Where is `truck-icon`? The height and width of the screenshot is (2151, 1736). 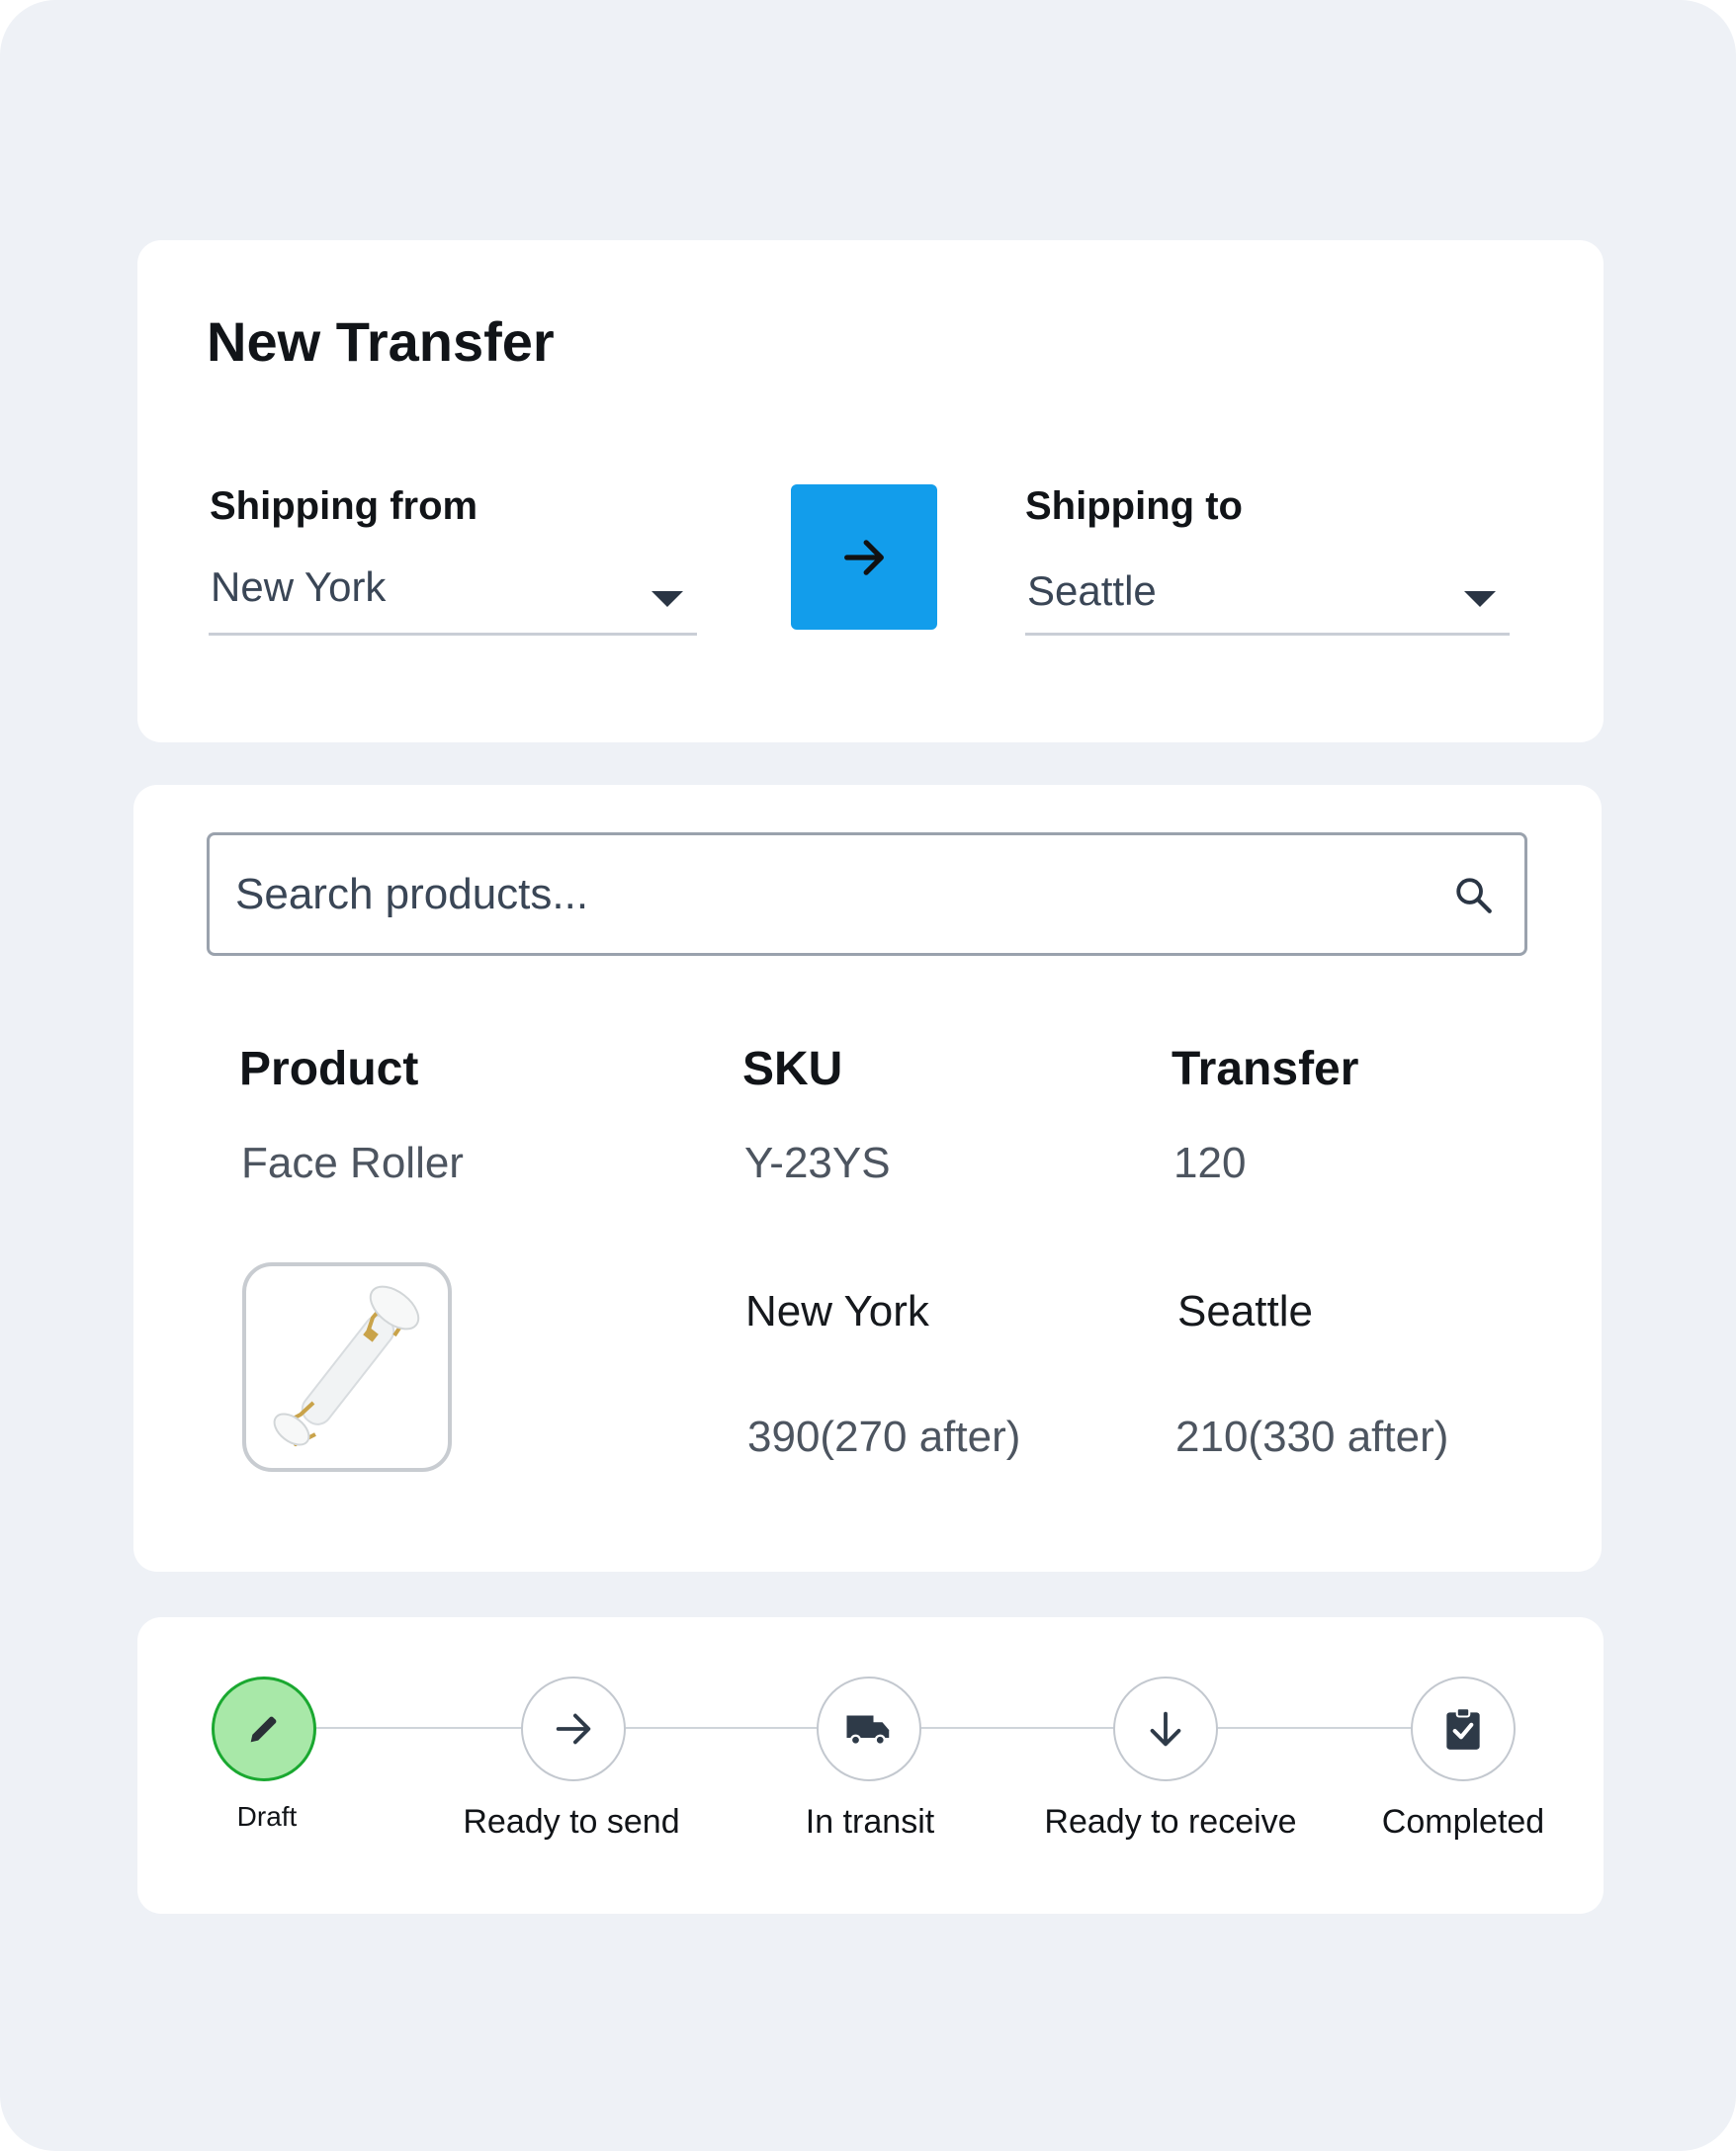 truck-icon is located at coordinates (868, 1731).